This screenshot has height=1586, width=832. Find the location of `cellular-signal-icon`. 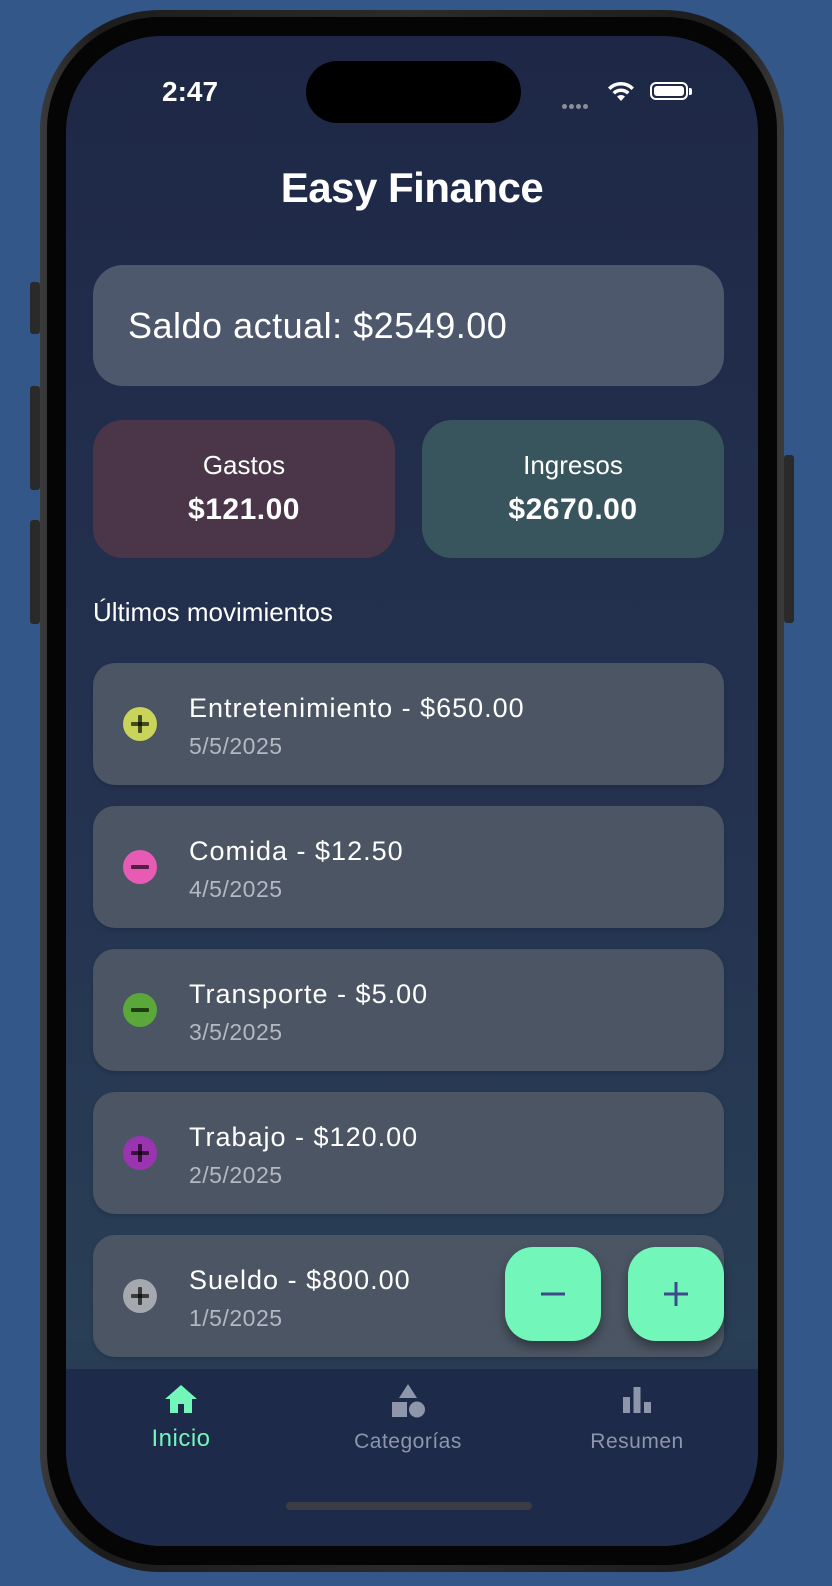

cellular-signal-icon is located at coordinates (576, 105).